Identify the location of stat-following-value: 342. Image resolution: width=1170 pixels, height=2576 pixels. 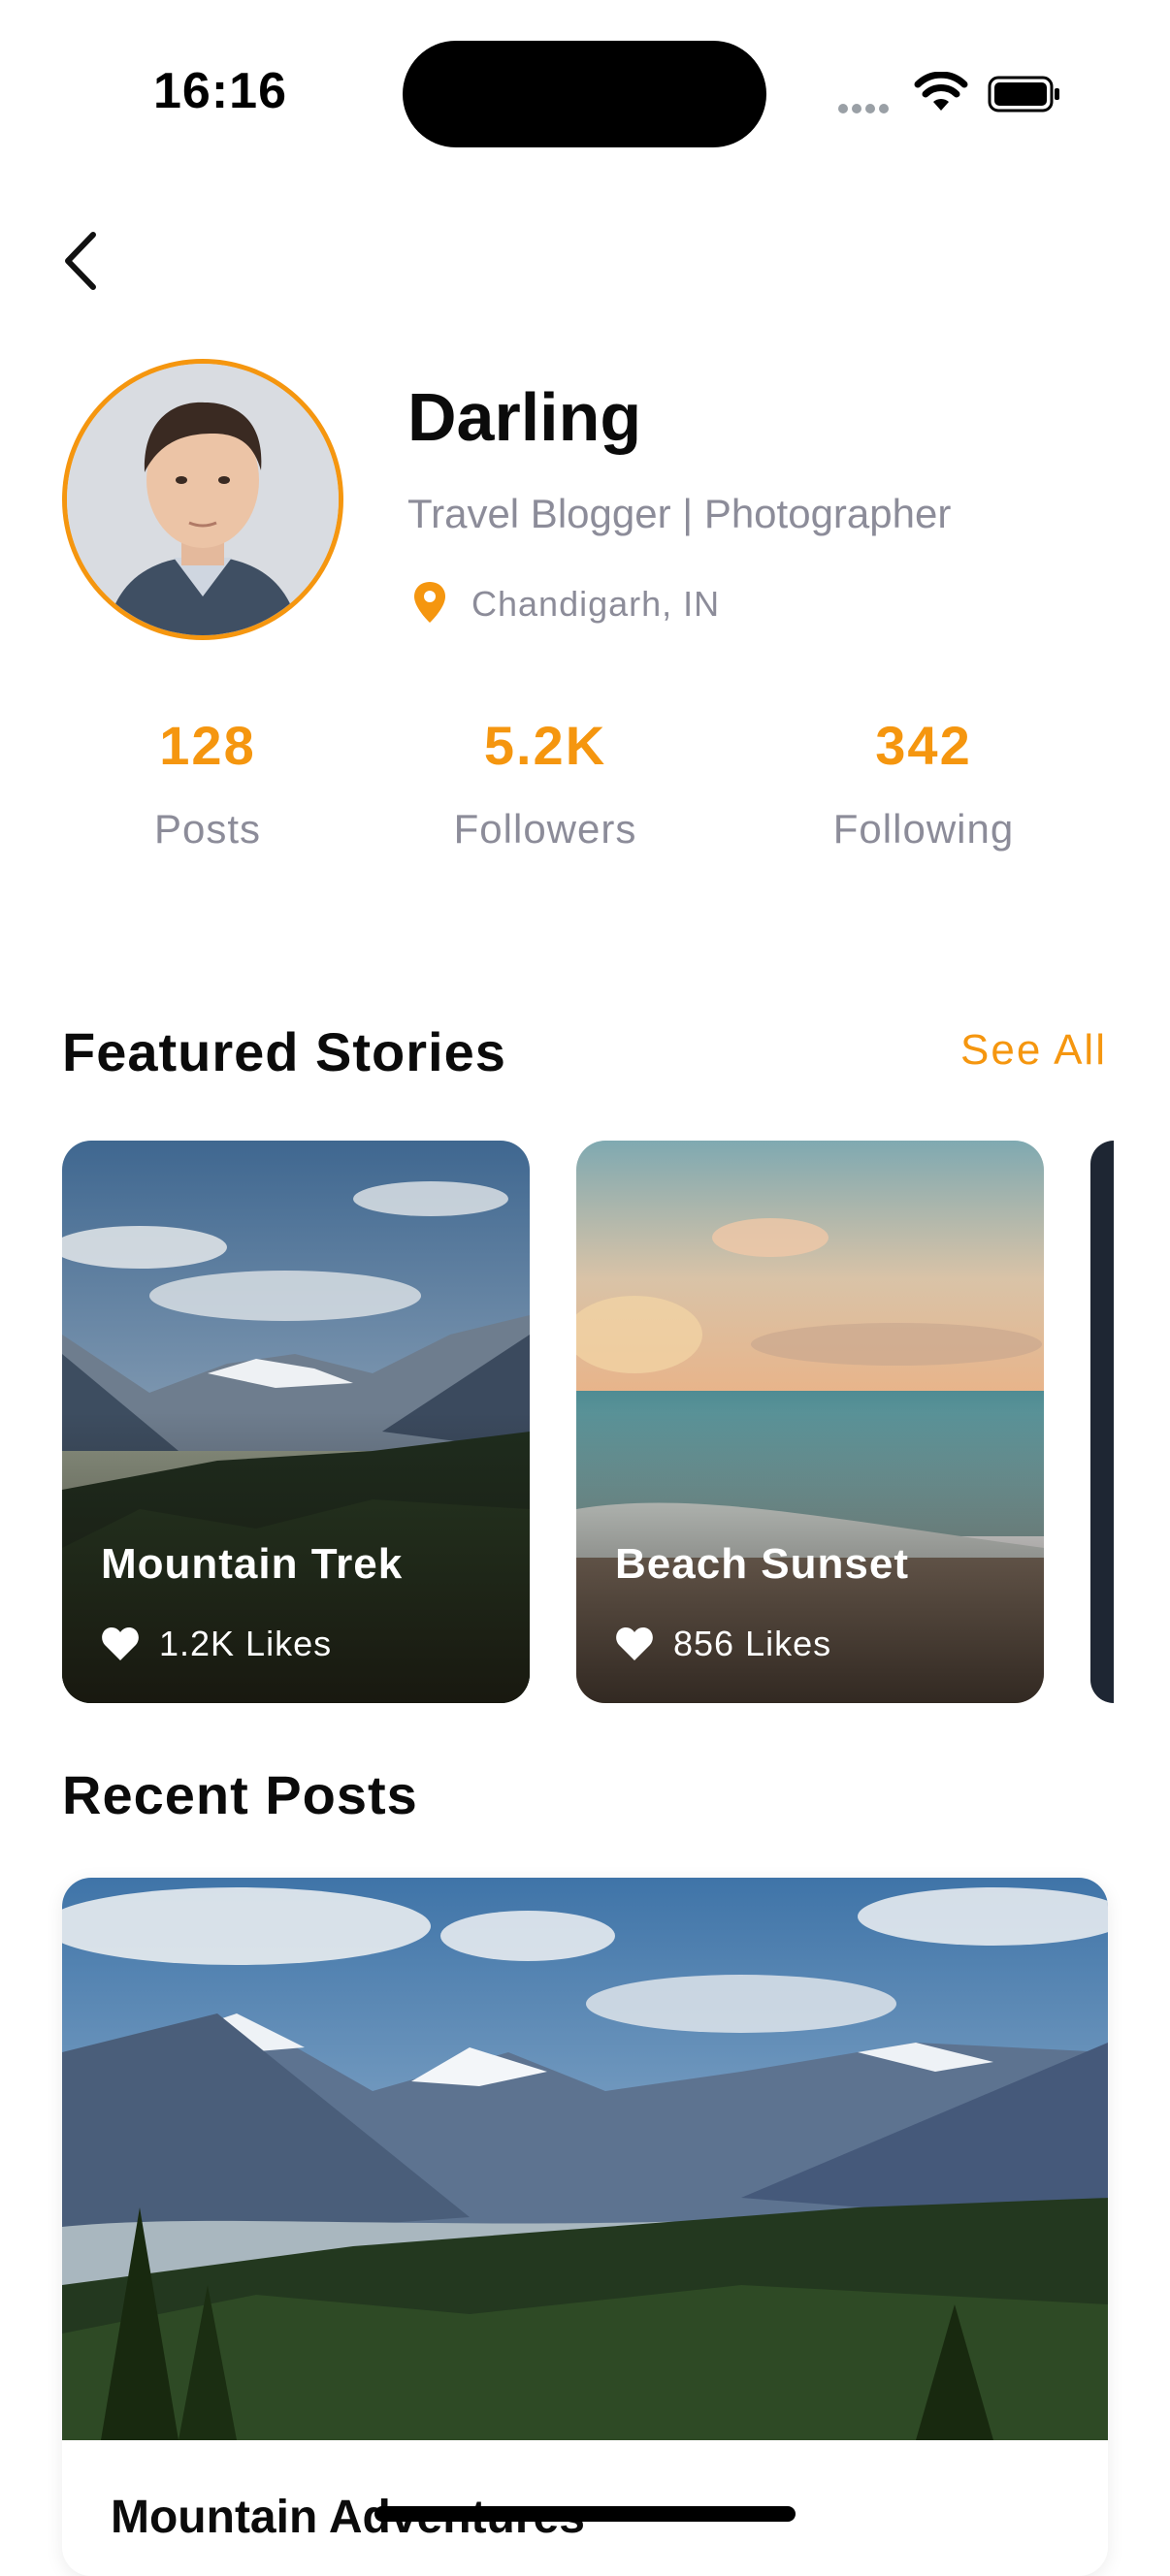
(923, 745).